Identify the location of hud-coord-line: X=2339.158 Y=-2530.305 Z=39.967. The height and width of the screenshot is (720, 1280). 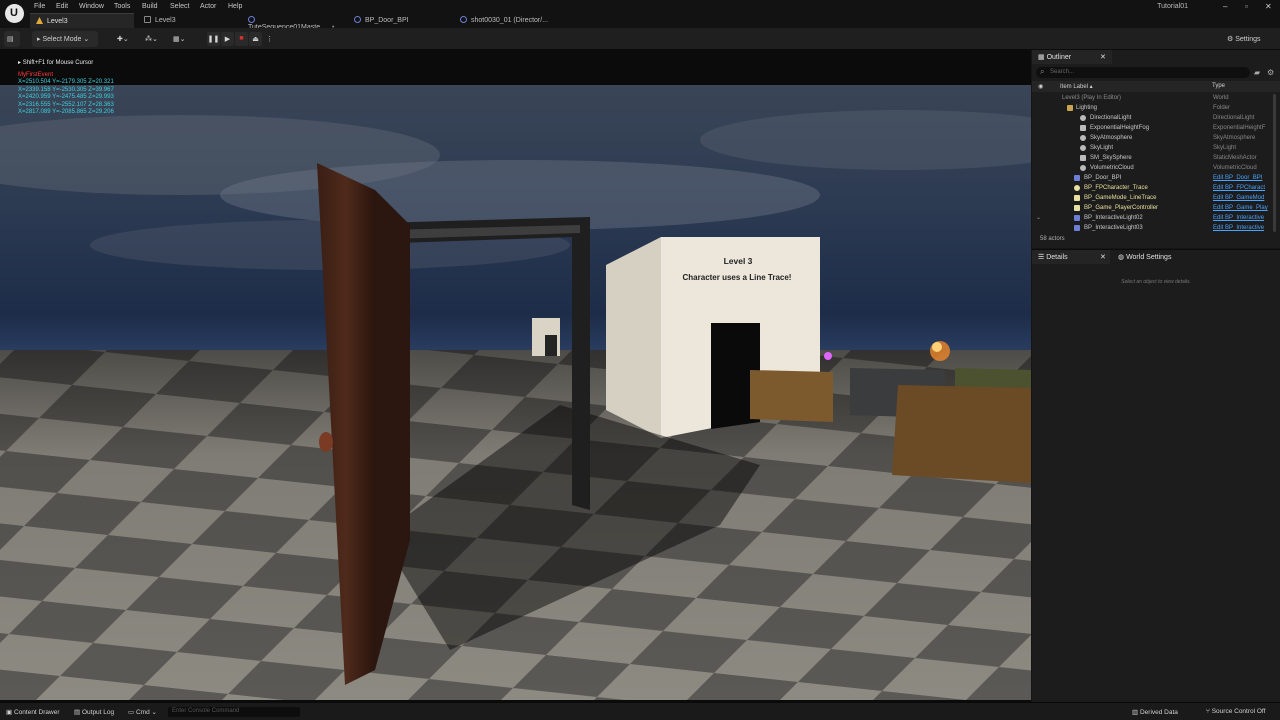
(66, 89).